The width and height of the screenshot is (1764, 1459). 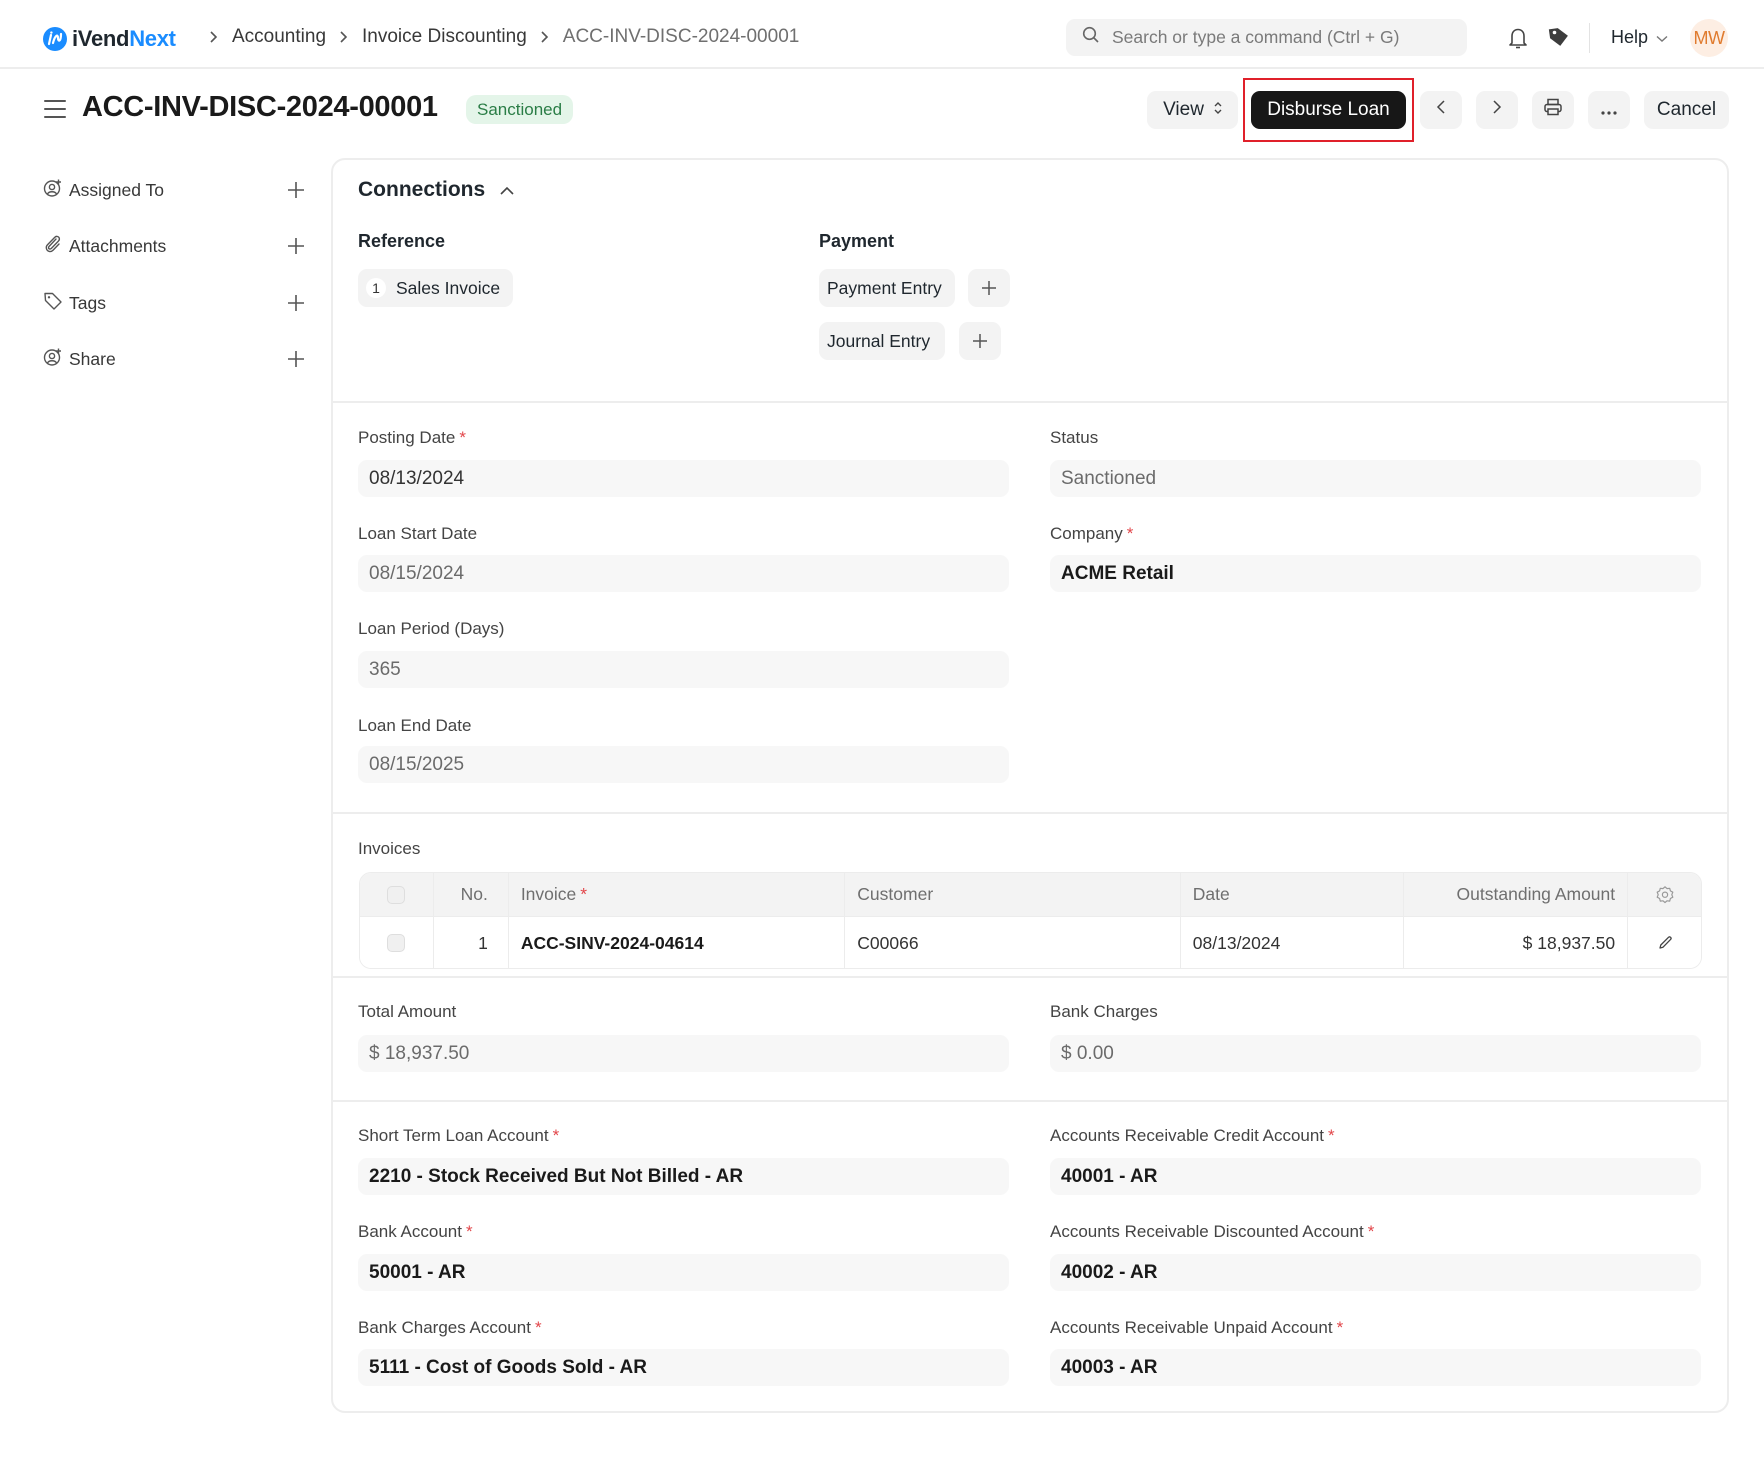 What do you see at coordinates (980, 341) in the screenshot?
I see `add-journal-entry-button` at bounding box center [980, 341].